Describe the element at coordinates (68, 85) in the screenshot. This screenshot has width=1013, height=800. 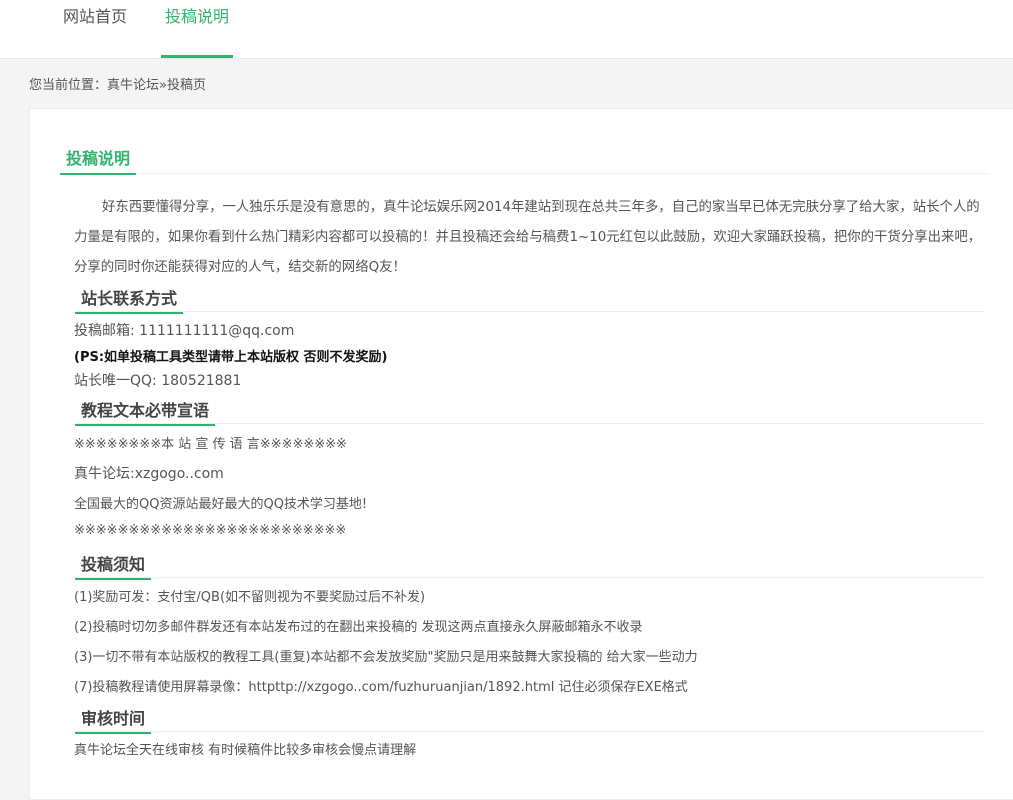
I see `breadcrumb-prefix: 您当前位置：` at that location.